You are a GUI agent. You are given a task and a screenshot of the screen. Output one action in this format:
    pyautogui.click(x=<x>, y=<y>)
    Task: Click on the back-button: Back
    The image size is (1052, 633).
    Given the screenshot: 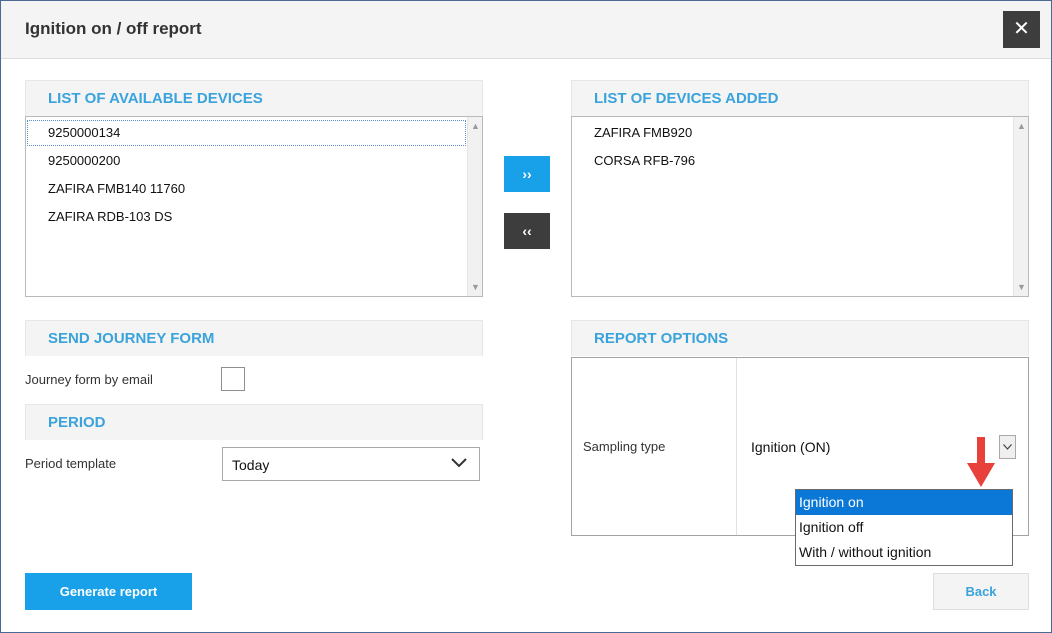 What is the action you would take?
    pyautogui.click(x=981, y=591)
    